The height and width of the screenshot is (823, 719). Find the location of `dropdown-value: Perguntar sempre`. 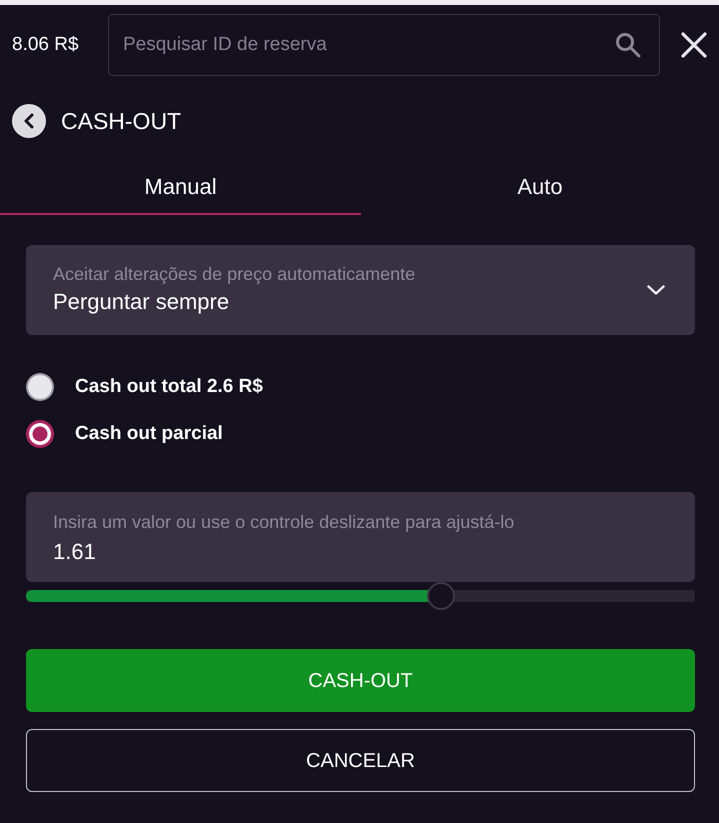

dropdown-value: Perguntar sempre is located at coordinates (141, 302).